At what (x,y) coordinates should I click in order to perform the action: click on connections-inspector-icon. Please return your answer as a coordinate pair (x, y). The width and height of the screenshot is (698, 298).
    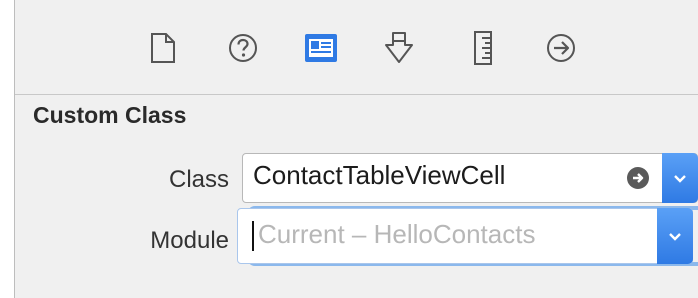
    Looking at the image, I should click on (561, 48).